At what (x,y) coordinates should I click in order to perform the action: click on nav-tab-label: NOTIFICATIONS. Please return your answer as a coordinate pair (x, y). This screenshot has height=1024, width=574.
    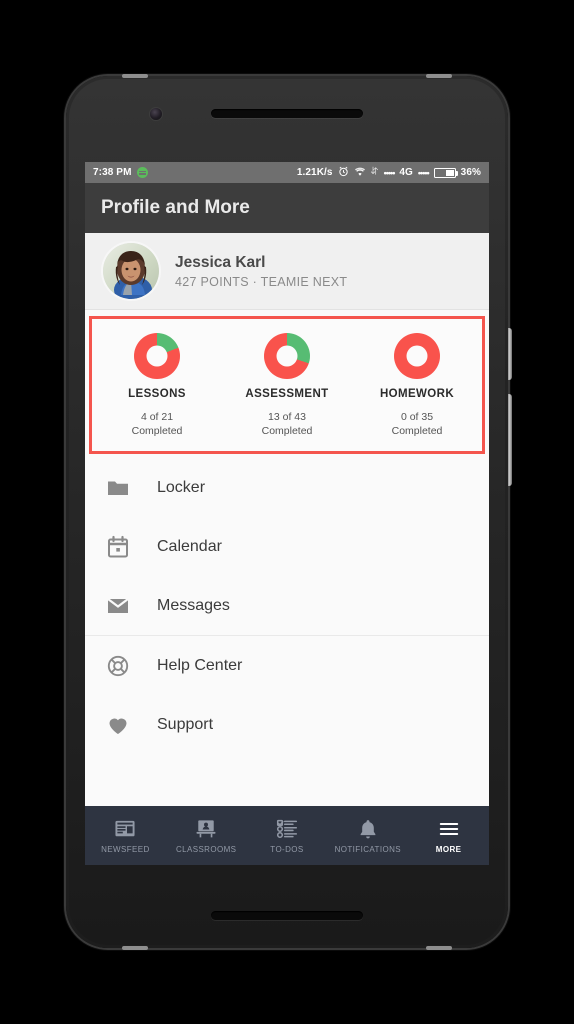
    Looking at the image, I should click on (367, 849).